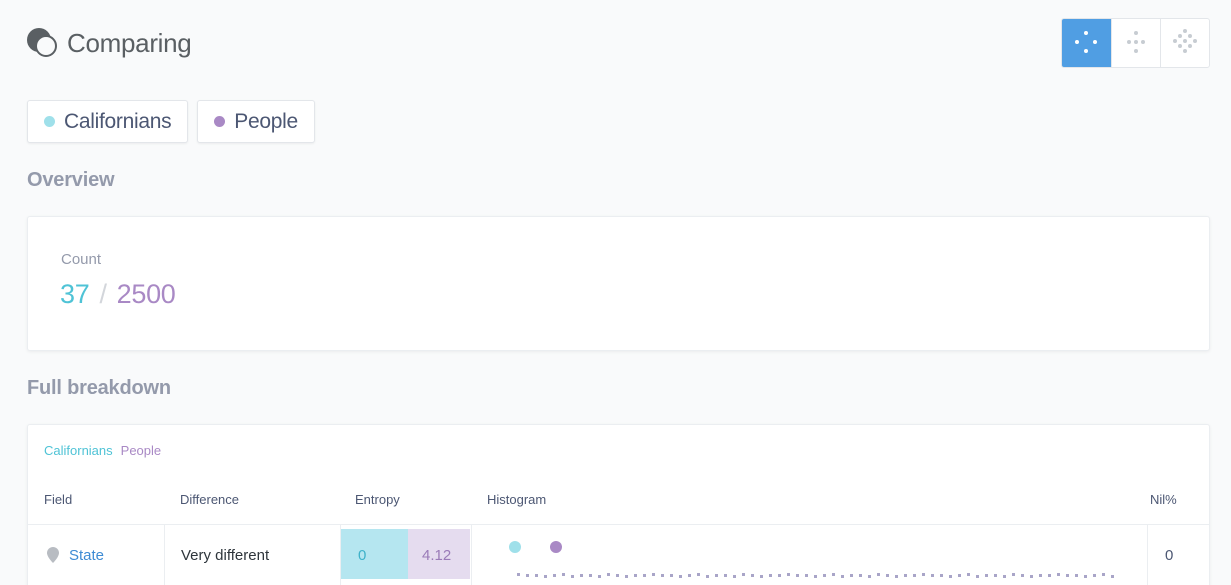 Image resolution: width=1231 pixels, height=585 pixels. What do you see at coordinates (515, 547) in the screenshot?
I see `histogram-legend-dot-californians` at bounding box center [515, 547].